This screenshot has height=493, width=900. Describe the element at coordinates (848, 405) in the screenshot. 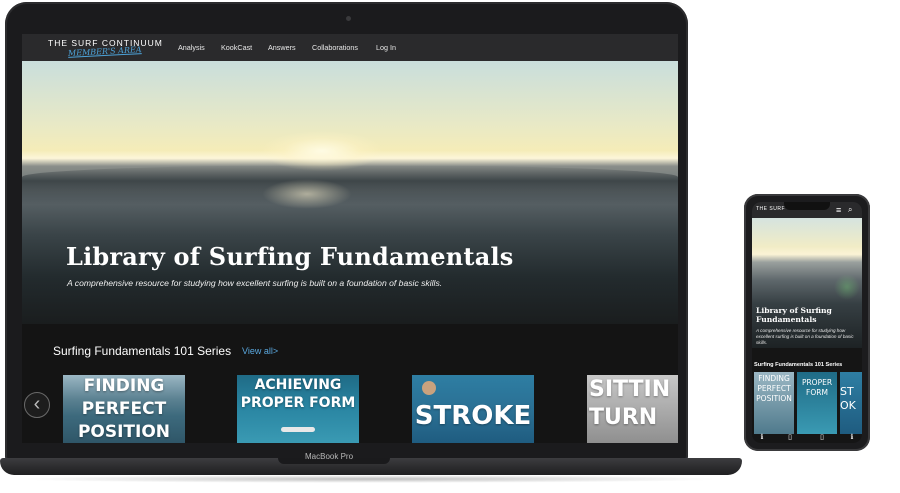

I see `card-title-line: OK` at that location.